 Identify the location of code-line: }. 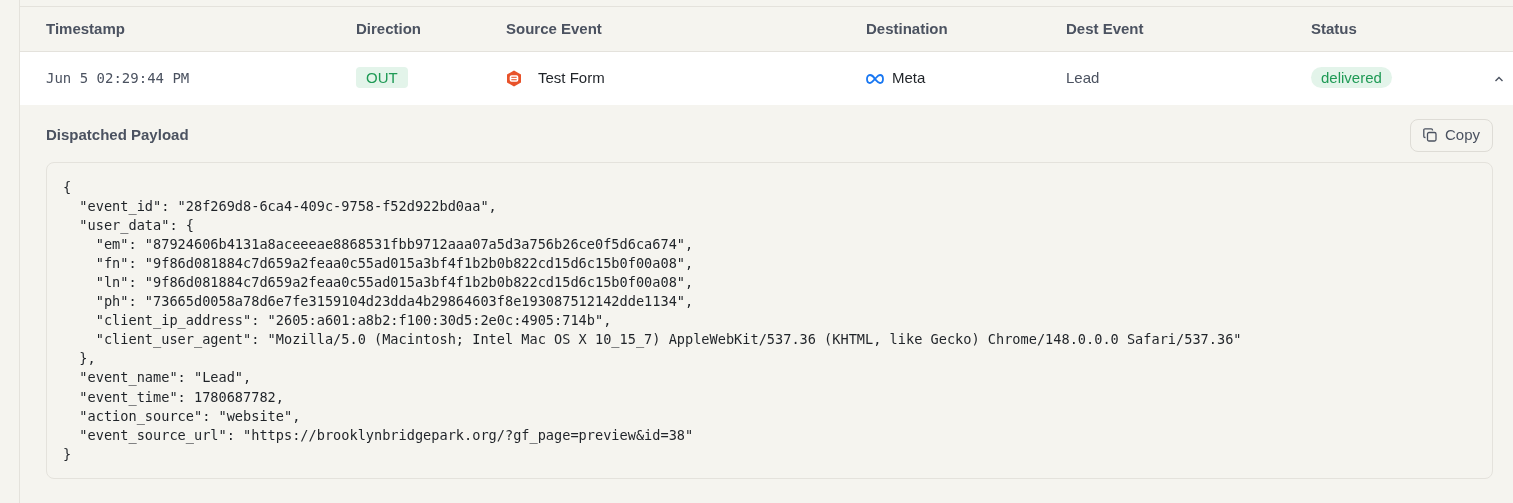
(67, 454).